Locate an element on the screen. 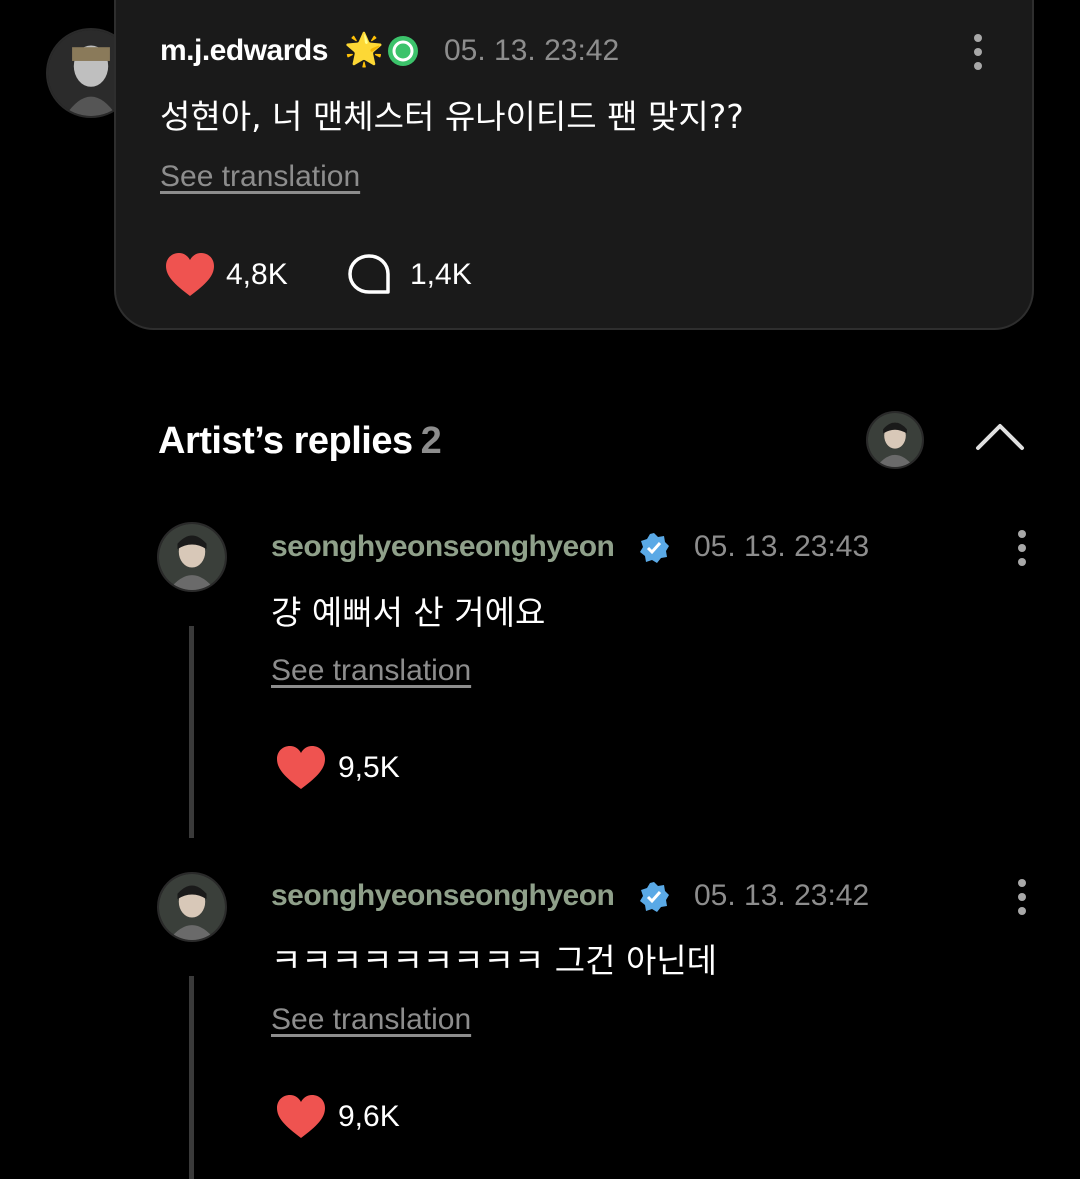 The width and height of the screenshot is (1080, 1179). comment-icon is located at coordinates (369, 275).